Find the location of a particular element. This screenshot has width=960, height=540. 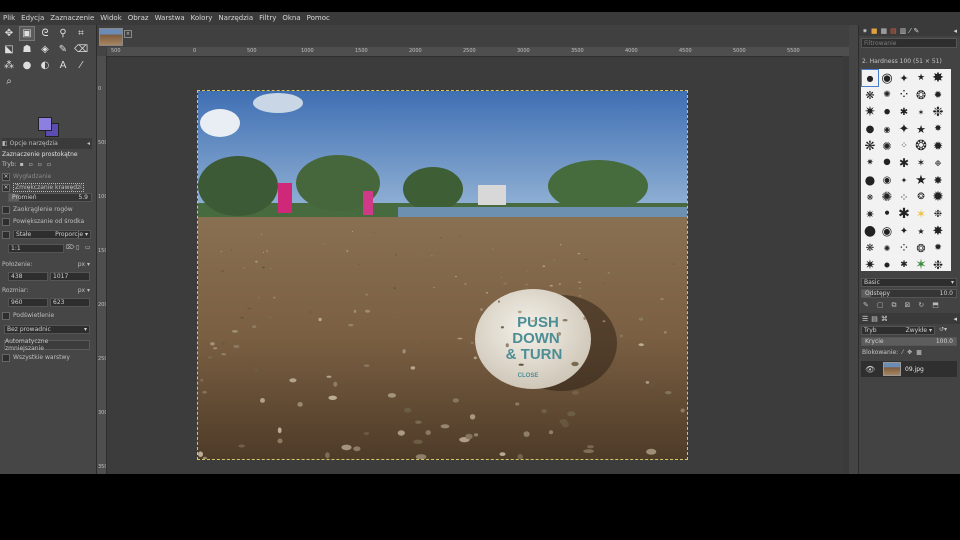

dodge-icon: ◐ is located at coordinates (45, 65).